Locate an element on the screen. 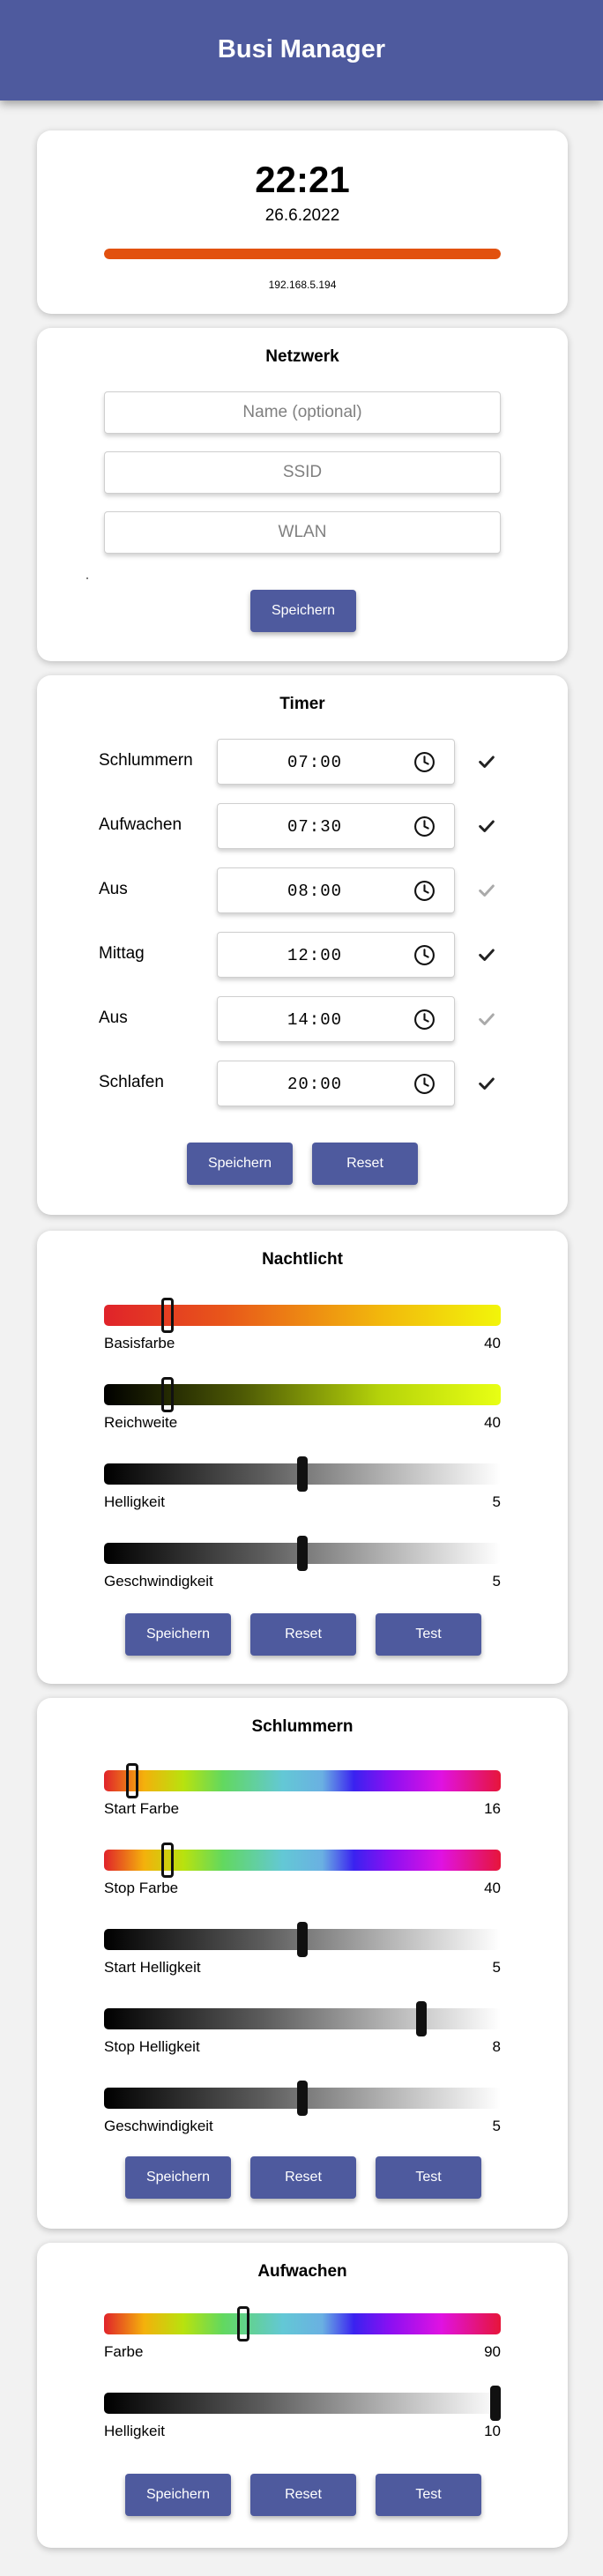 The image size is (603, 2576). nightlight-reset-button: Reset is located at coordinates (303, 1634).